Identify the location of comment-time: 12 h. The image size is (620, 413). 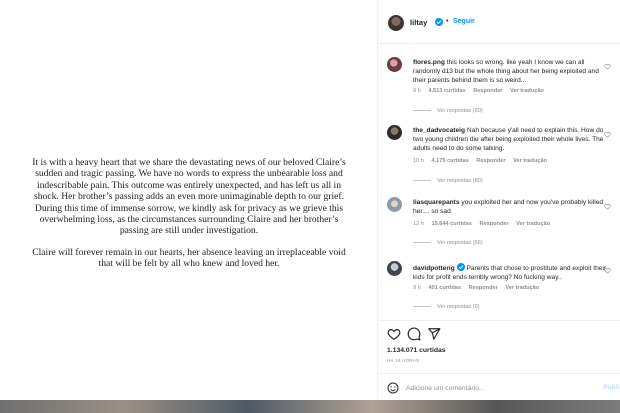
(418, 224).